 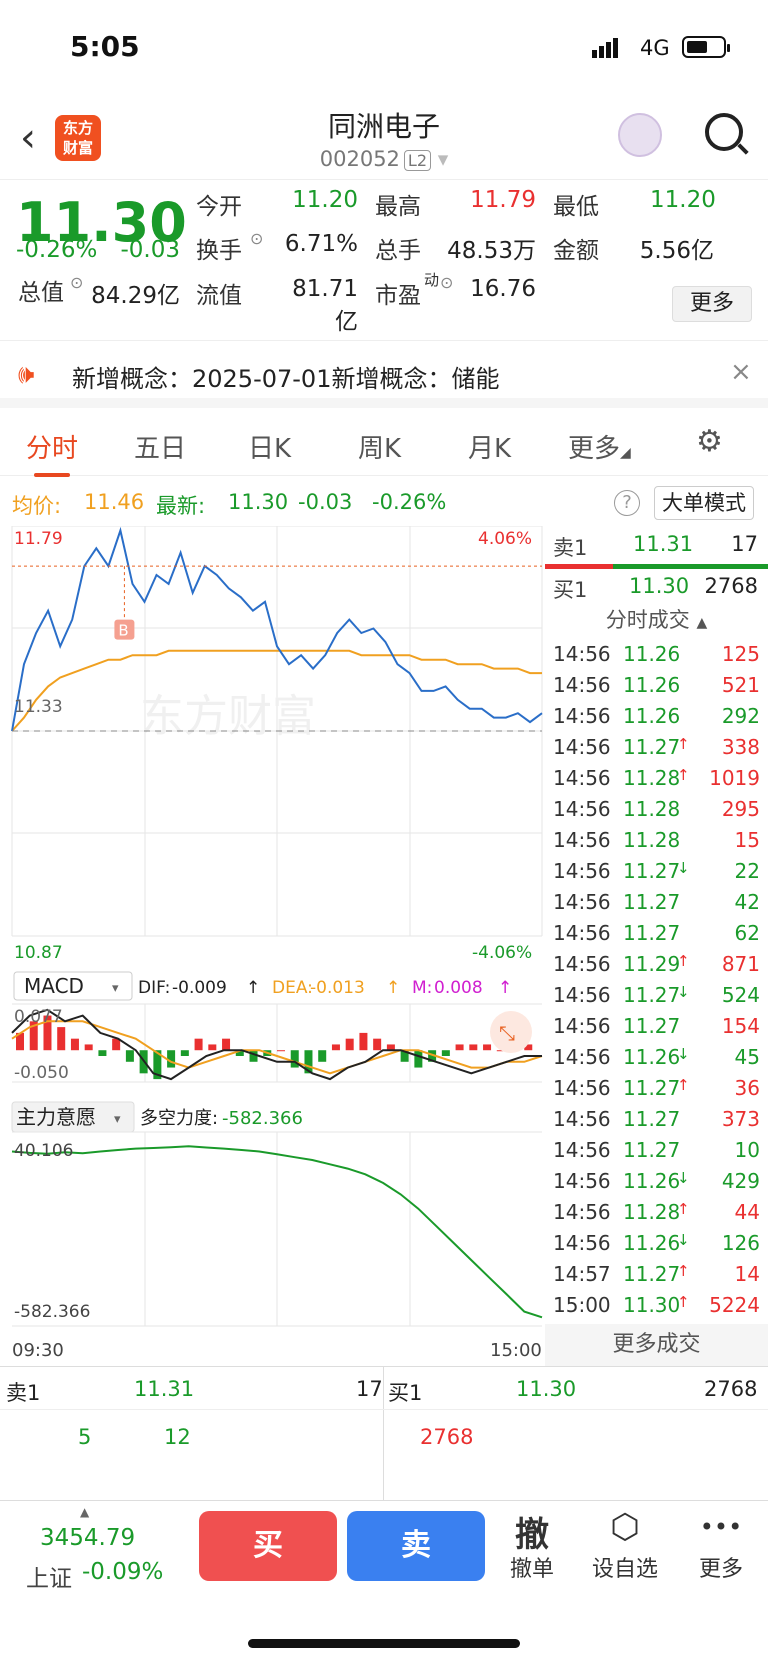 What do you see at coordinates (114, 502) in the screenshot?
I see `avg-price-value: 11.46` at bounding box center [114, 502].